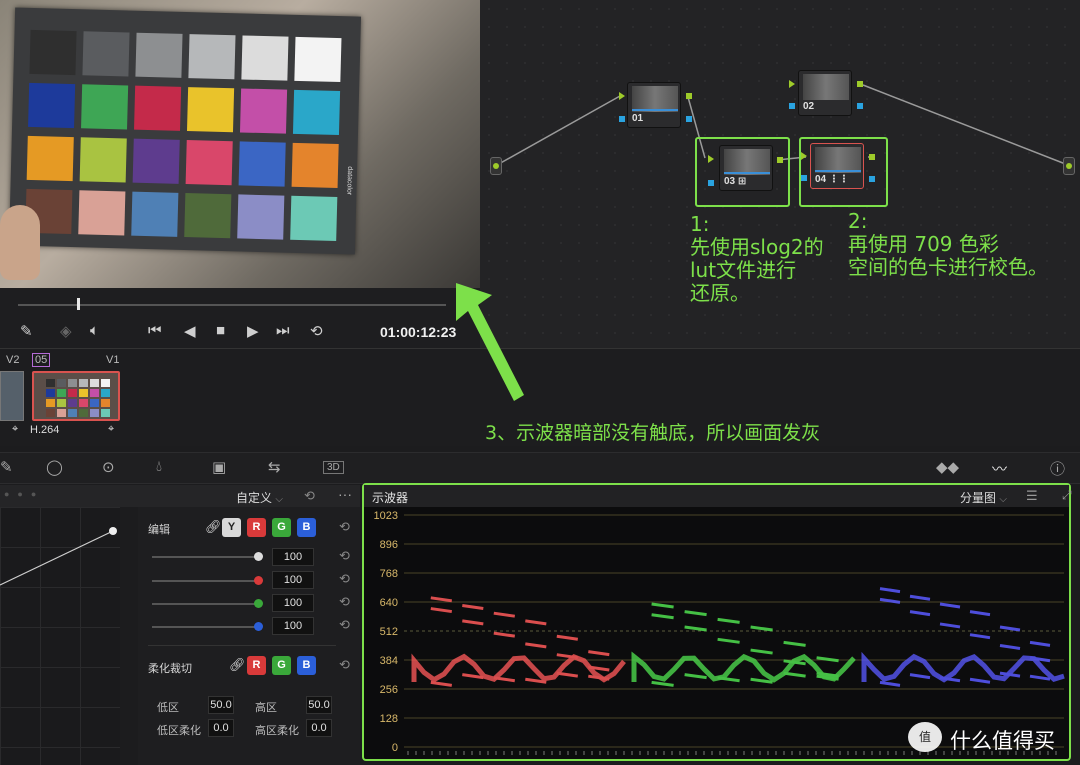  Describe the element at coordinates (256, 527) in the screenshot. I see `channel-r-button: R` at that location.